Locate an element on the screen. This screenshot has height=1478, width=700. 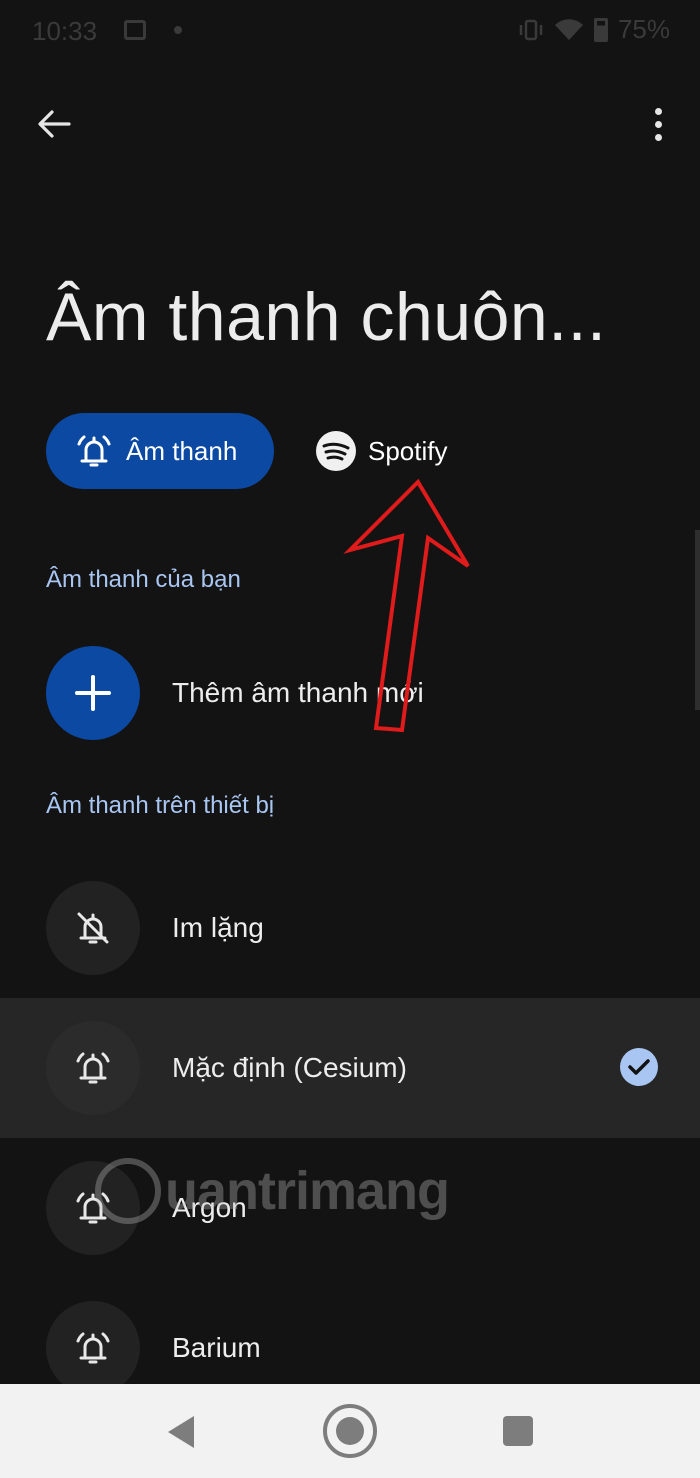
watermark-text: uantrimang is located at coordinates (307, 1191).